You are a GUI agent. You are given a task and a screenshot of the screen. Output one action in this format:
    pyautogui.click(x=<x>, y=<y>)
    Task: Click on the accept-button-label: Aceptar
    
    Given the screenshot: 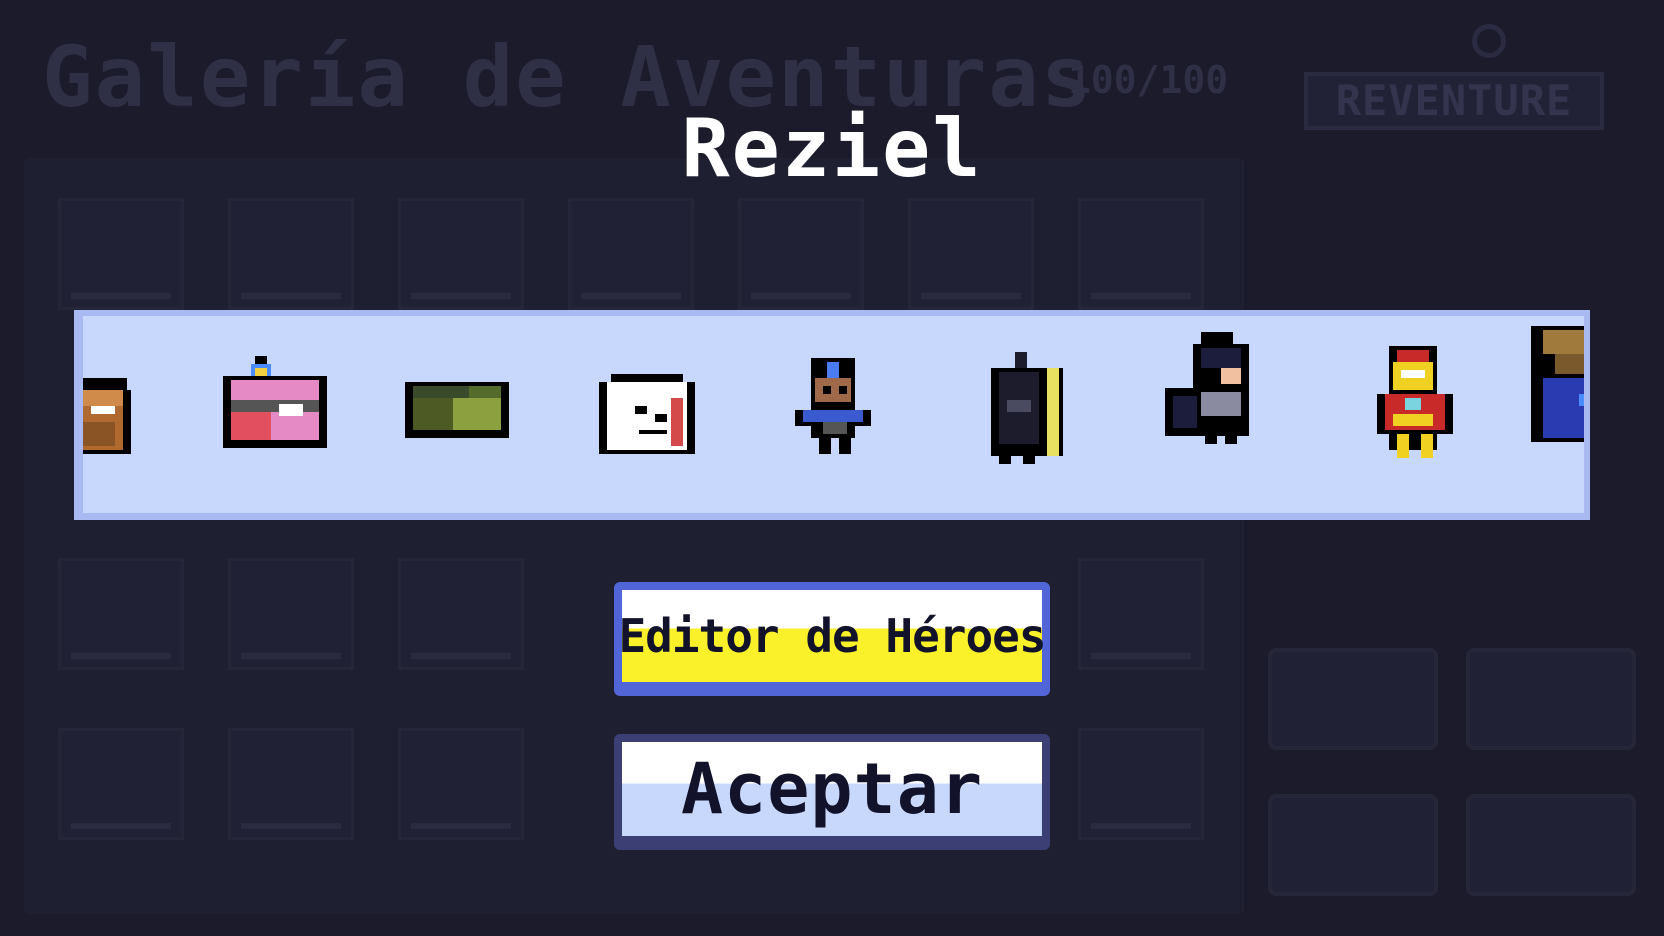 What is the action you would take?
    pyautogui.click(x=831, y=789)
    